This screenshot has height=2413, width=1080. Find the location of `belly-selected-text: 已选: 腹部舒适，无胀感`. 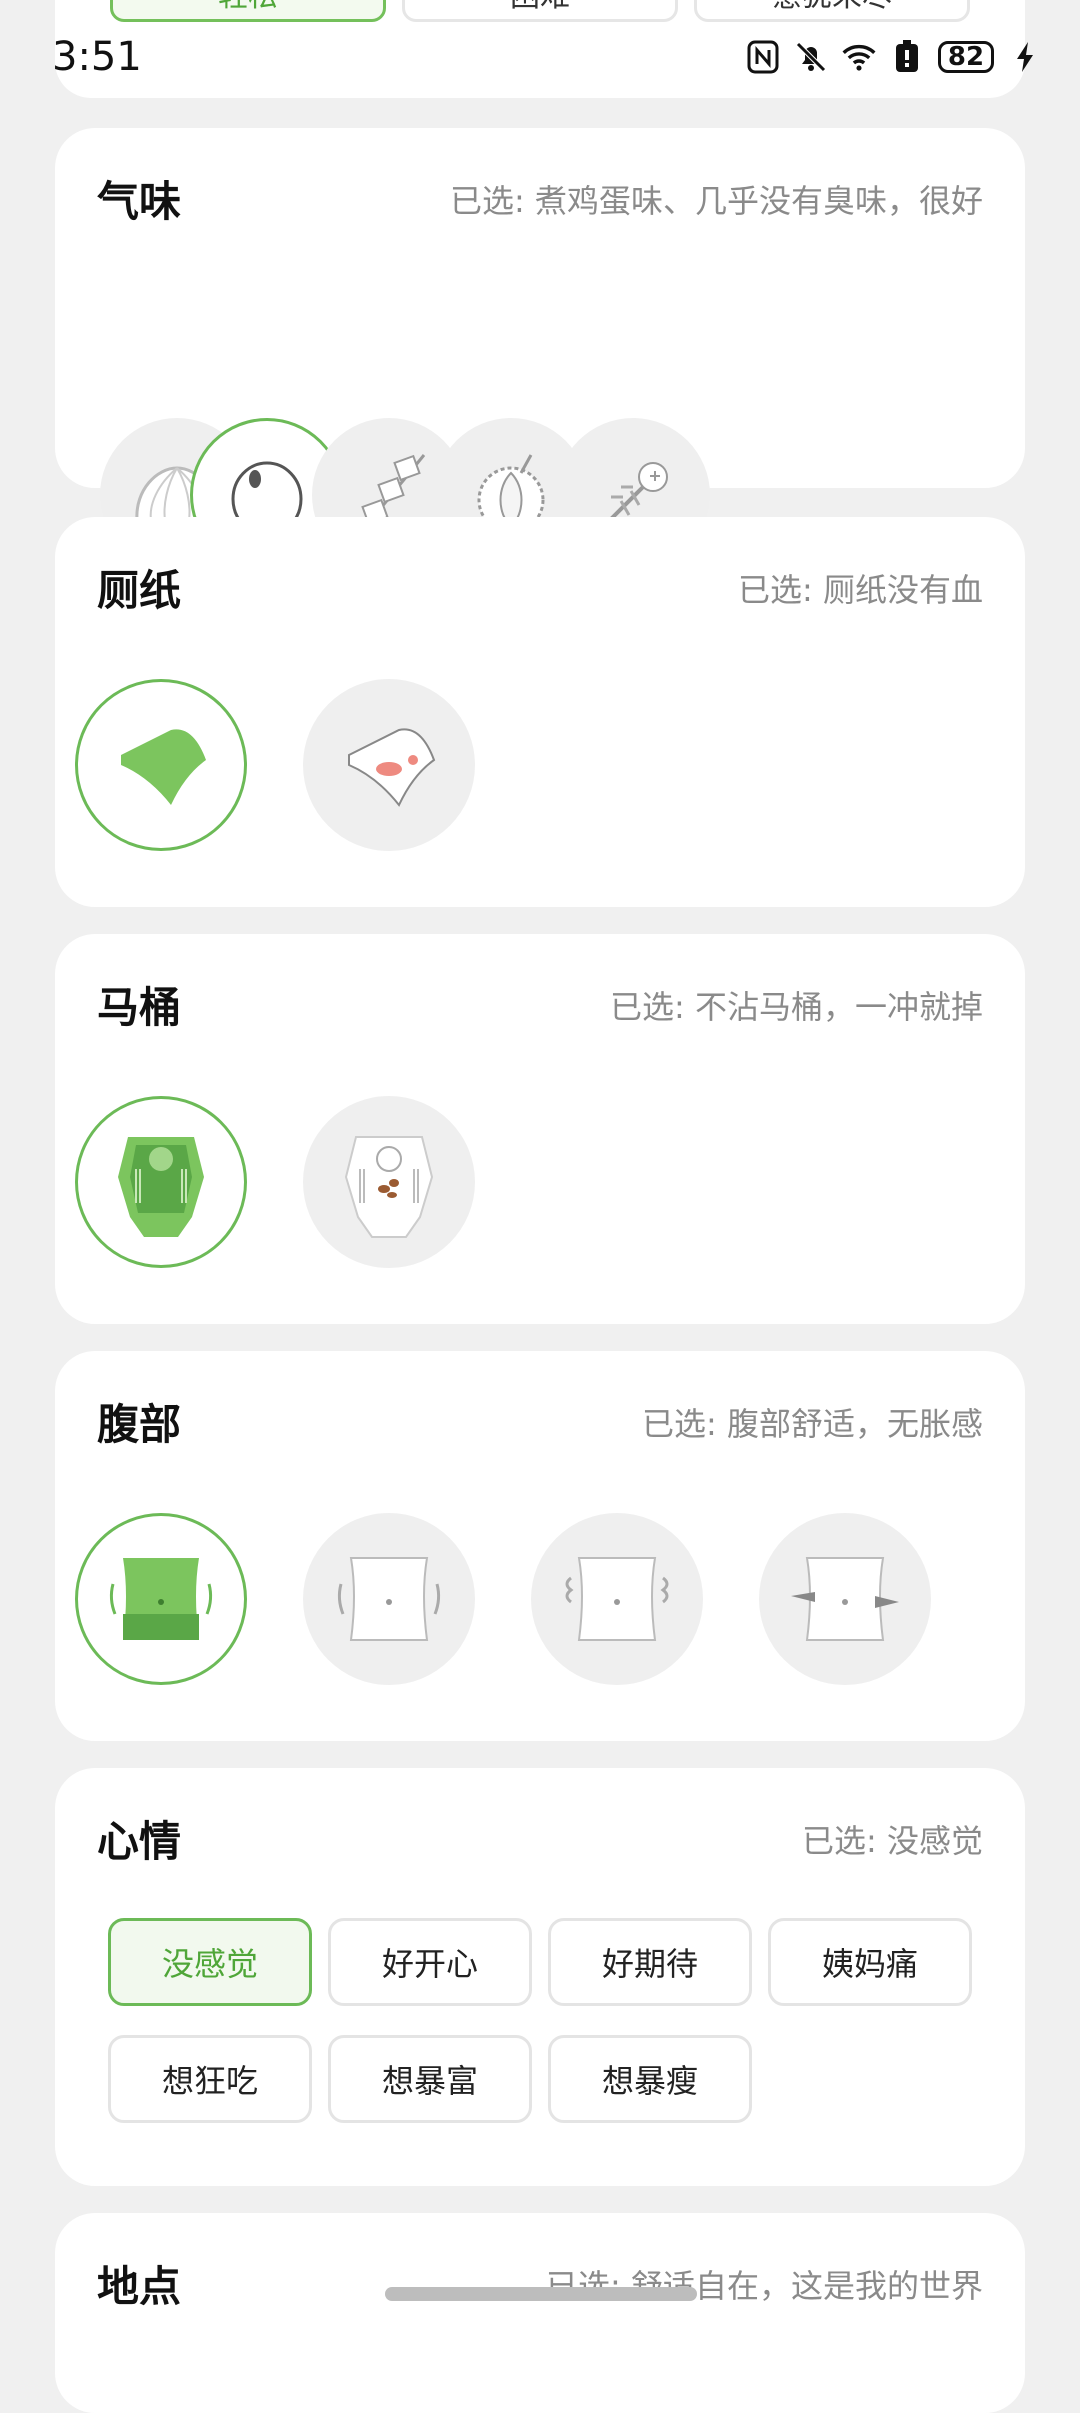

belly-selected-text: 已选: 腹部舒适，无胀感 is located at coordinates (812, 1424).